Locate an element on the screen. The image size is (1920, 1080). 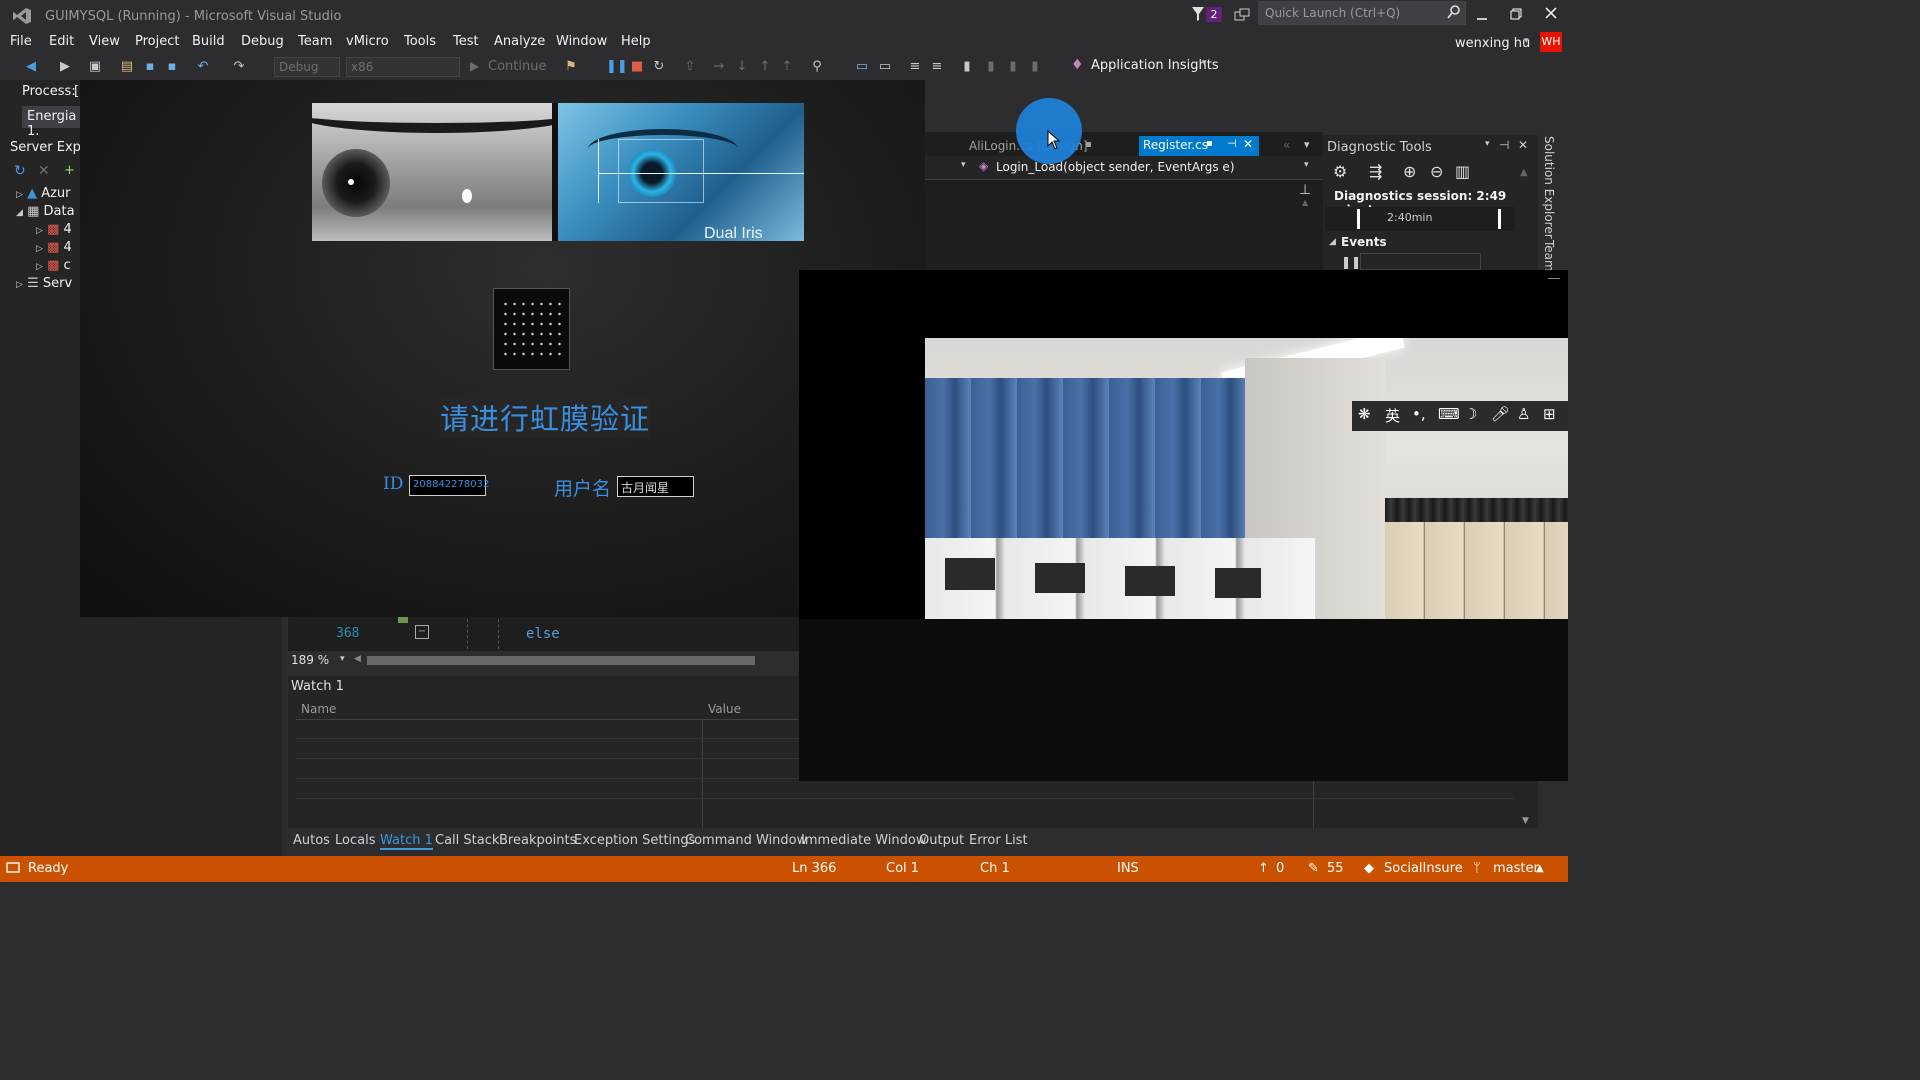
id-field: 208842278032 is located at coordinates (449, 485).